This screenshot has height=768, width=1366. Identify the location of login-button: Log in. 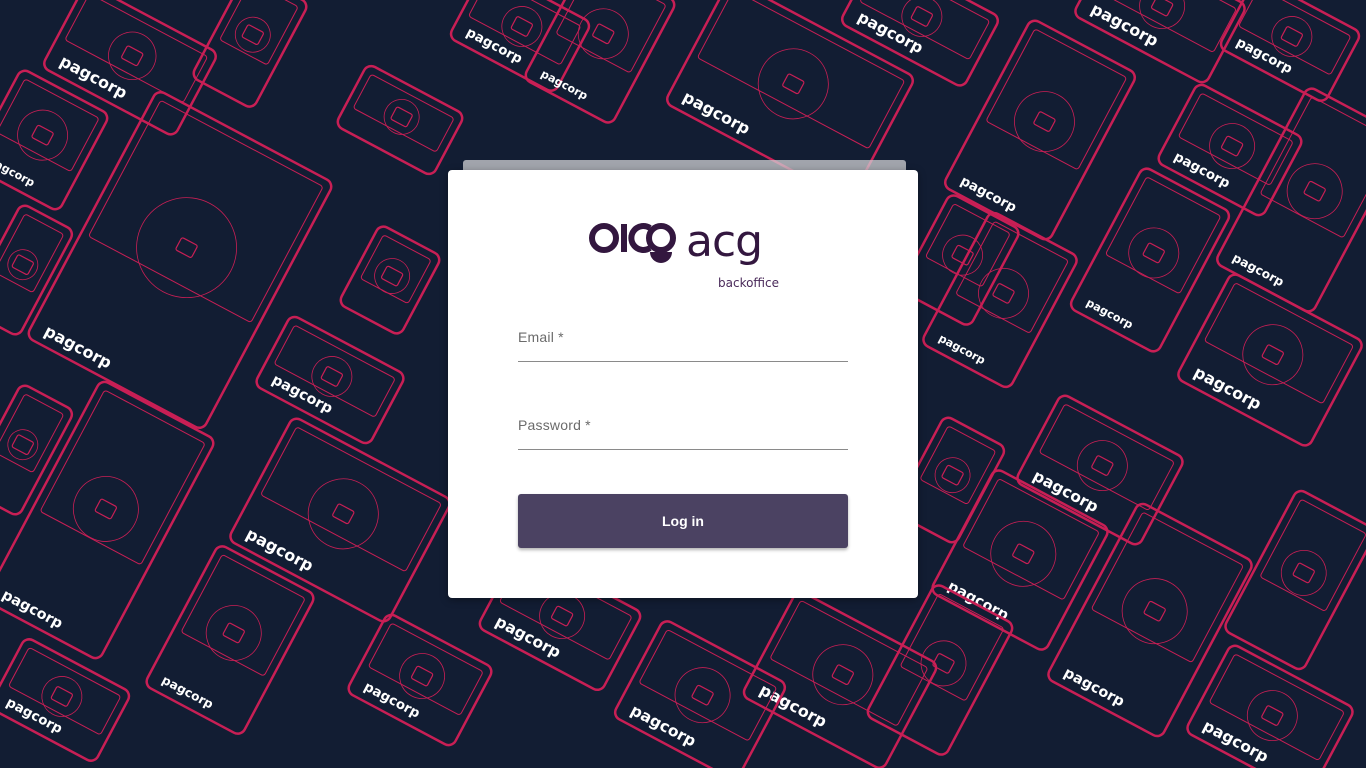
(683, 521).